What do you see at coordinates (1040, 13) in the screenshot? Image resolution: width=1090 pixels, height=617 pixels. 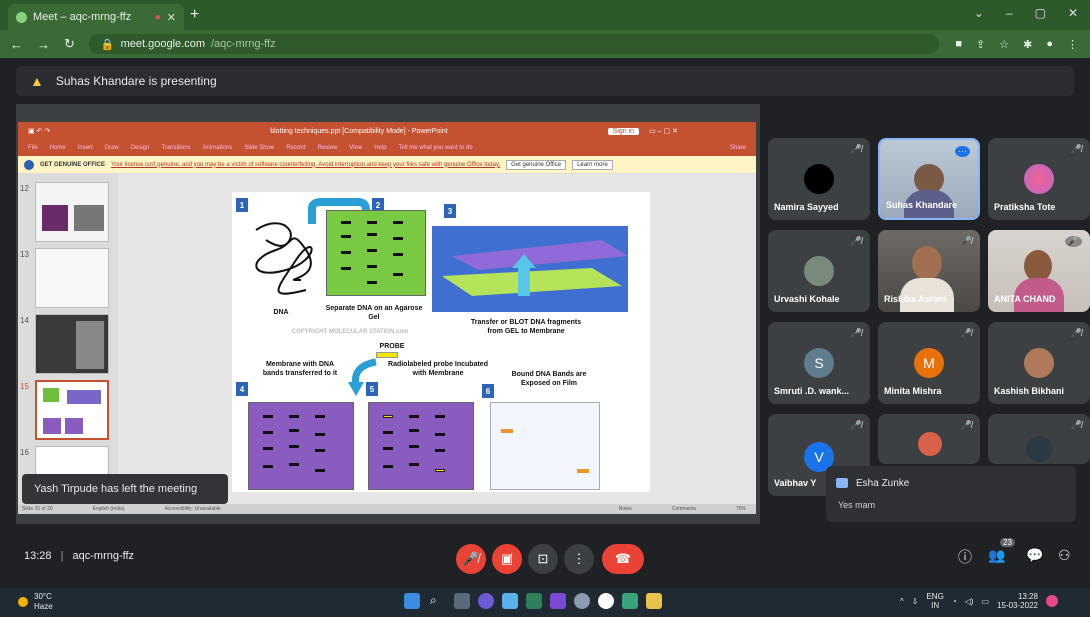 I see `maximize-button: ▢` at bounding box center [1040, 13].